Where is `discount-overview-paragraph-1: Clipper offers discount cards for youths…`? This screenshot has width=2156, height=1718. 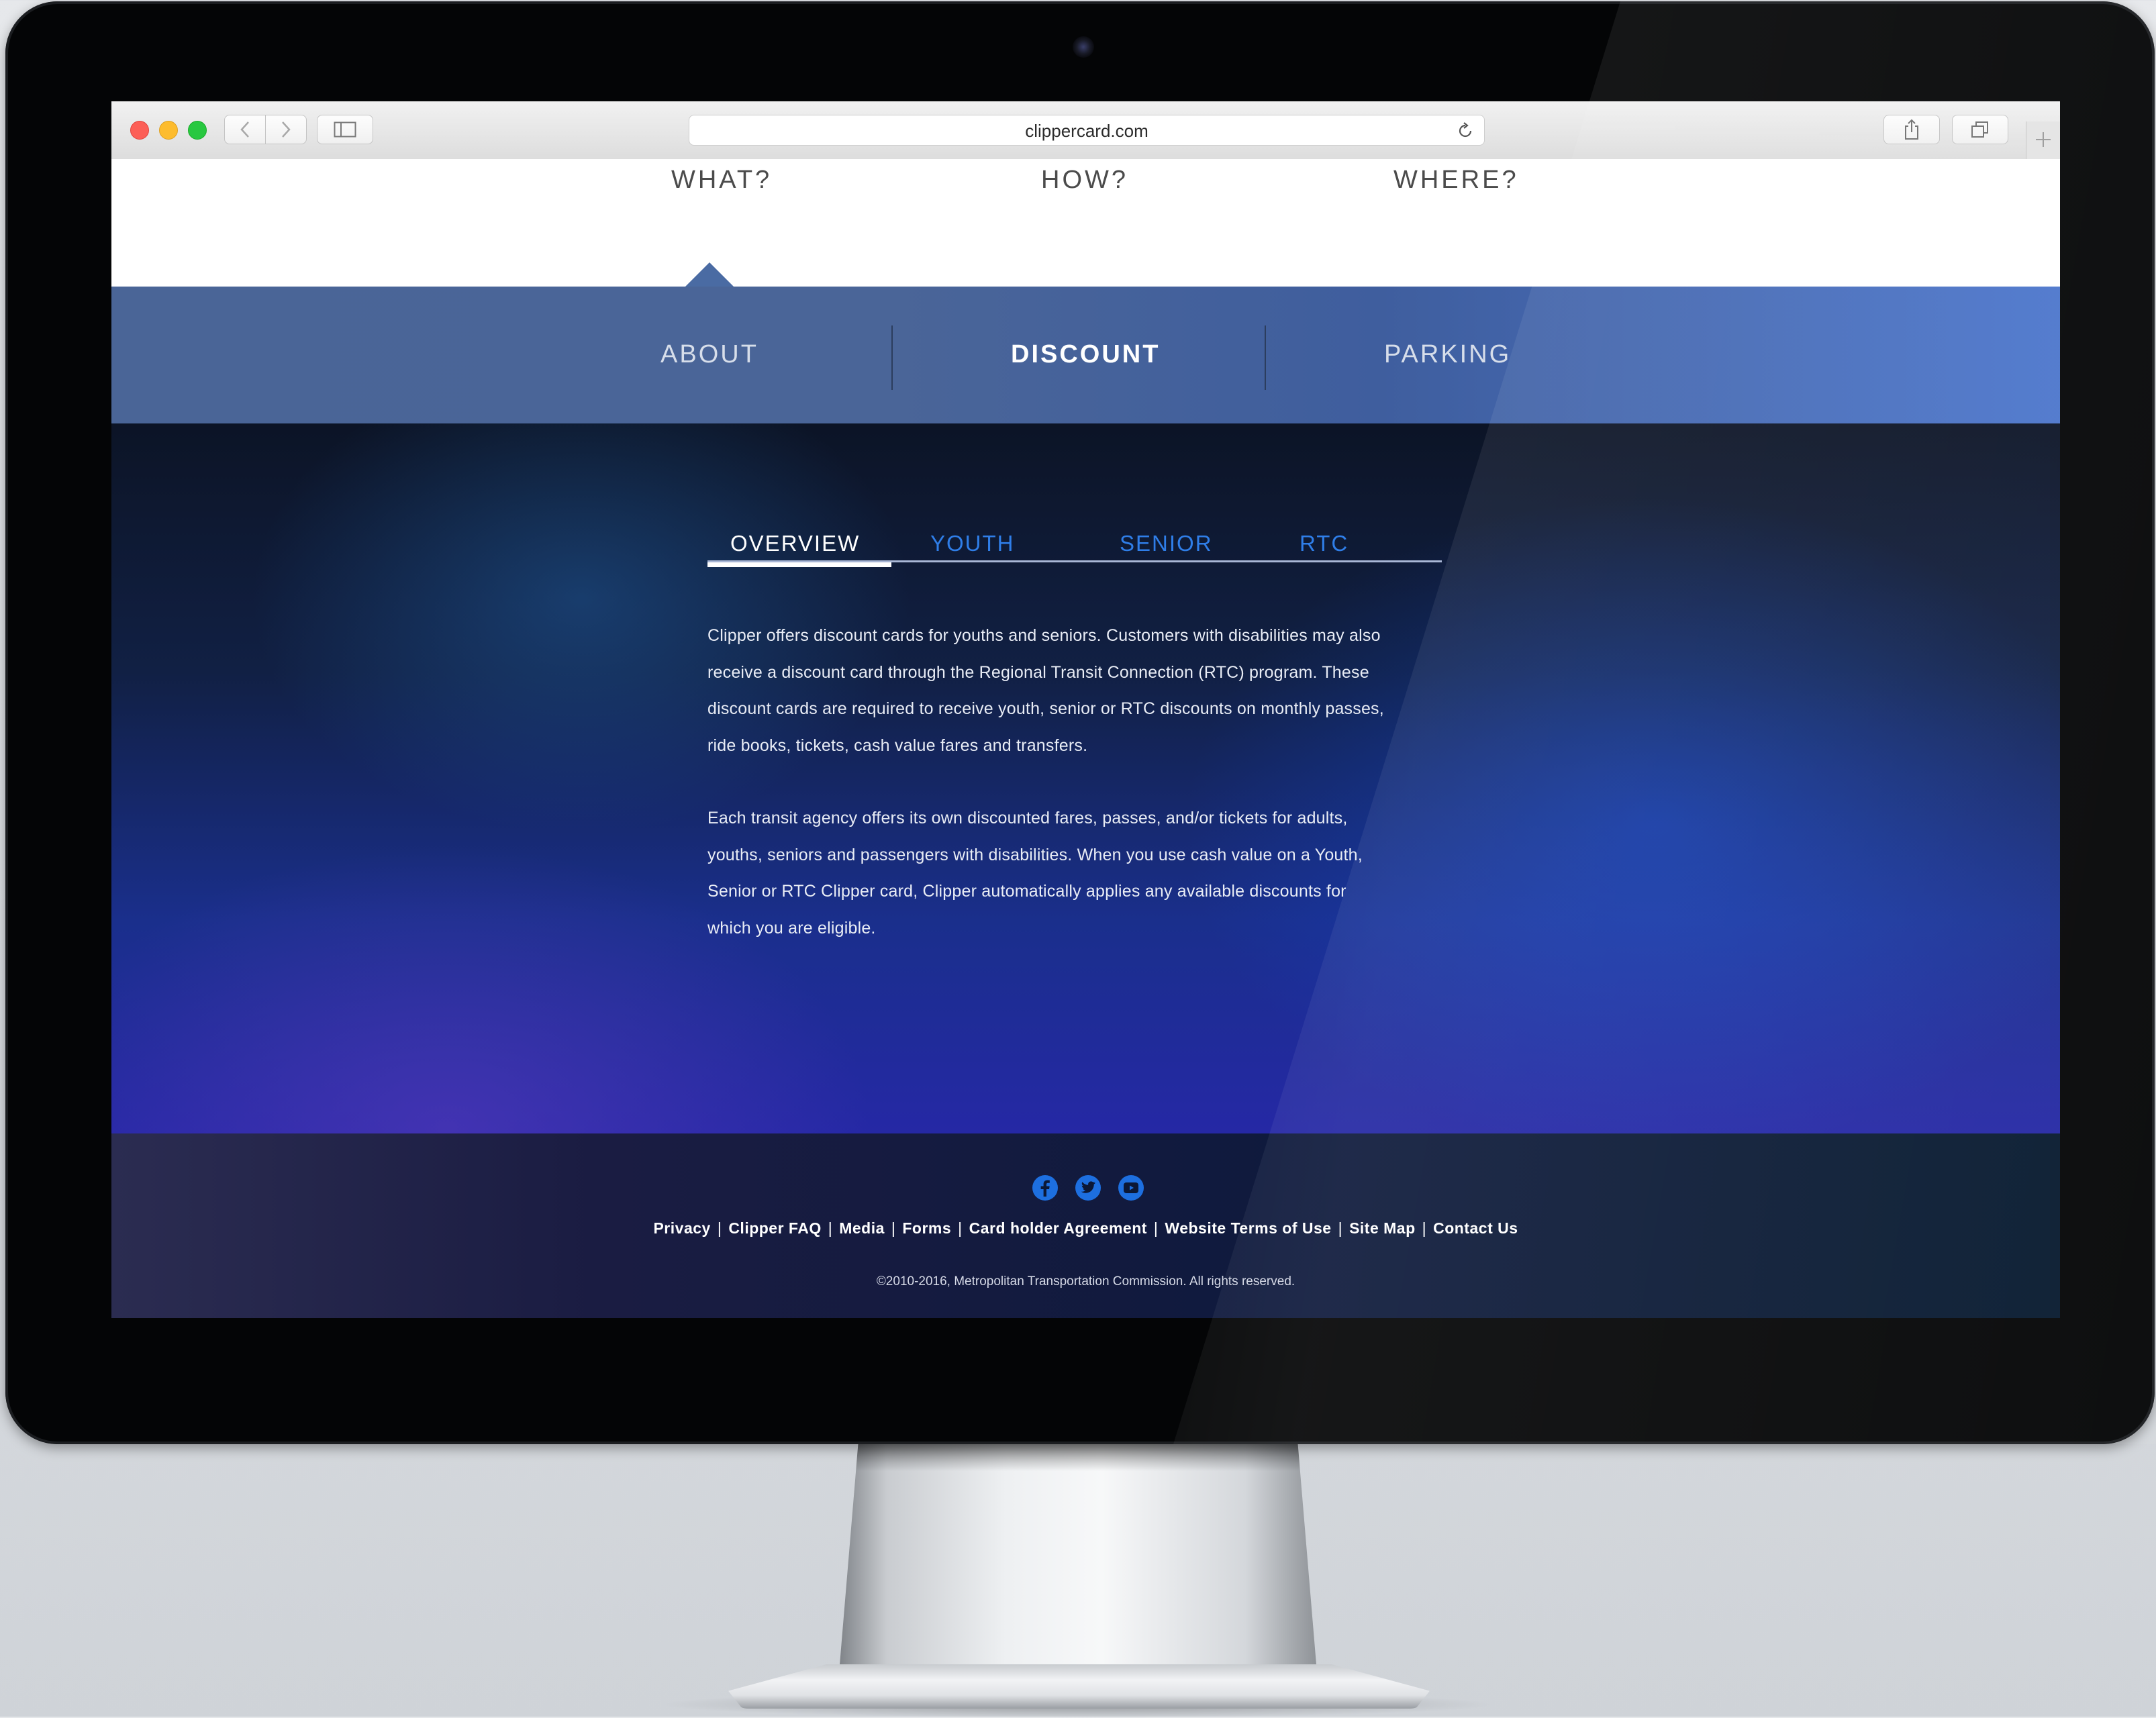
discount-overview-paragraph-1: Clipper offers discount cards for youths… is located at coordinates (1077, 691).